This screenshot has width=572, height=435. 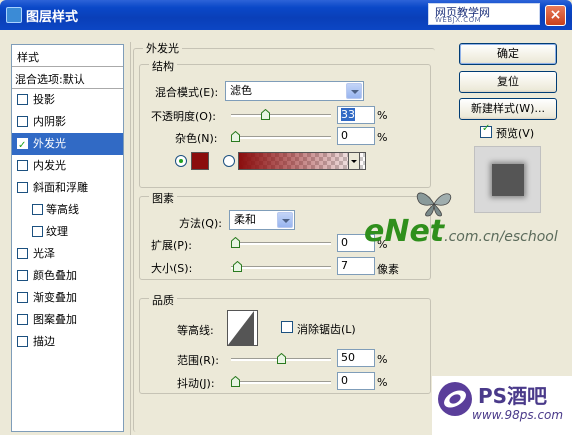 What do you see at coordinates (49, 143) in the screenshot?
I see `style-list-item-label: 外发光` at bounding box center [49, 143].